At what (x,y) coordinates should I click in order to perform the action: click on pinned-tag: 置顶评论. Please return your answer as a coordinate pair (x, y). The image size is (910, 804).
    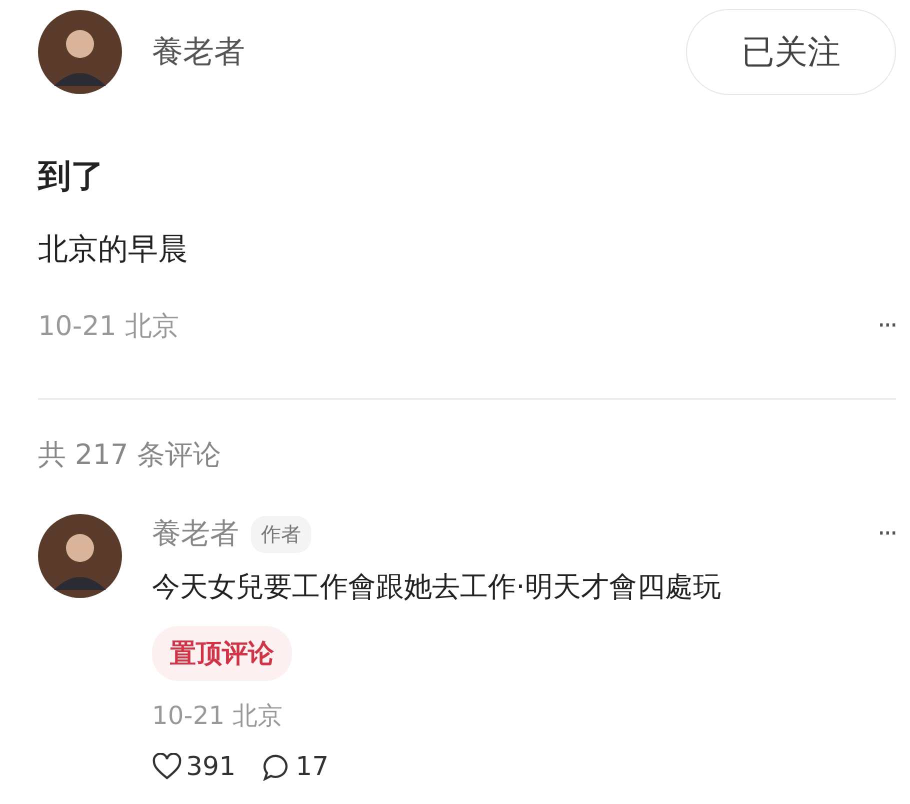
    Looking at the image, I should click on (222, 653).